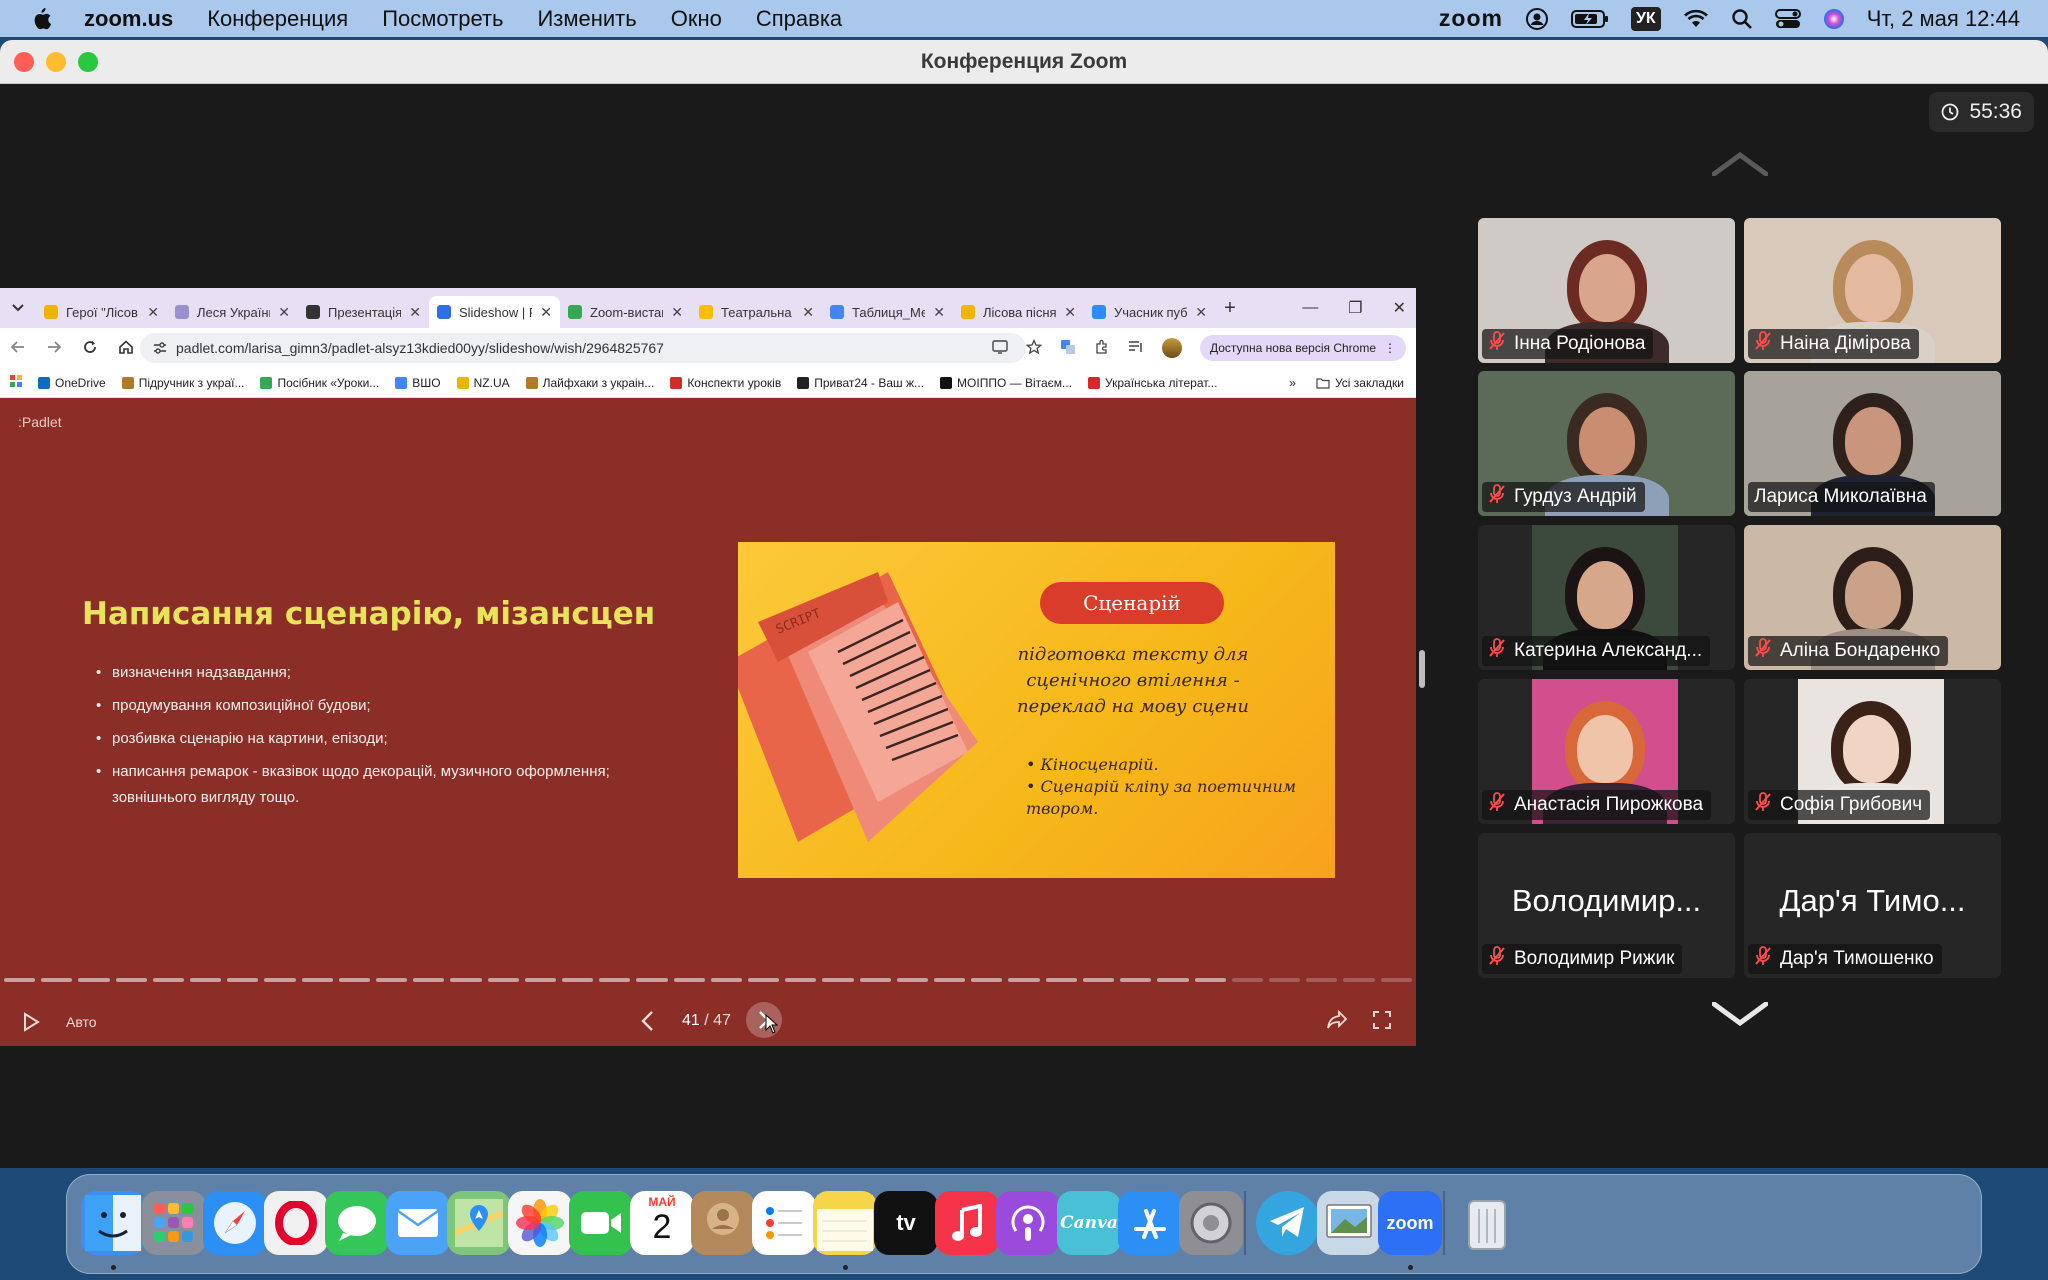  What do you see at coordinates (88, 62) in the screenshot?
I see `maximize-window-button` at bounding box center [88, 62].